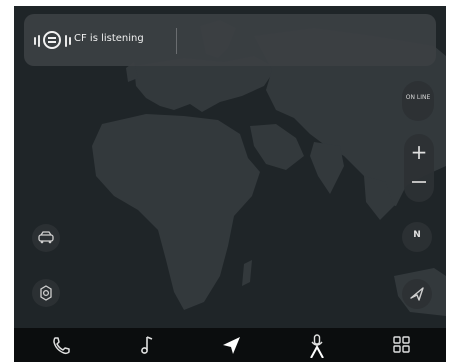  What do you see at coordinates (419, 152) in the screenshot?
I see `zoom-in-button: +` at bounding box center [419, 152].